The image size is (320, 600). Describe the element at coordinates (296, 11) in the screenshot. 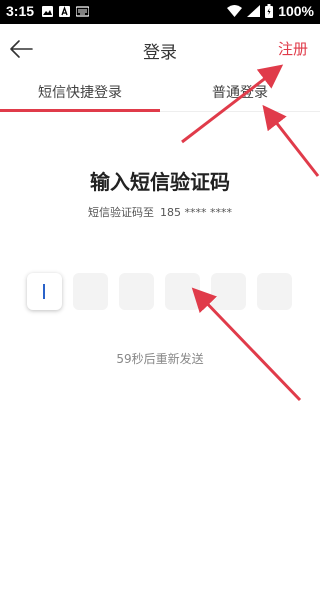

I see `battery-percent: 100%` at that location.